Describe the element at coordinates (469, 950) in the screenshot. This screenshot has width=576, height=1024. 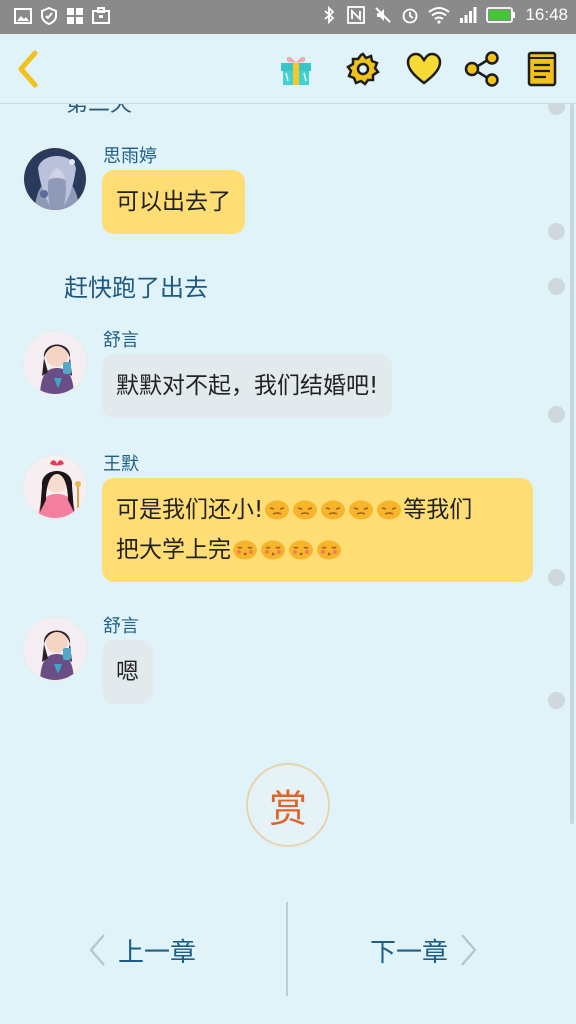
I see `chevron-right-icon` at that location.